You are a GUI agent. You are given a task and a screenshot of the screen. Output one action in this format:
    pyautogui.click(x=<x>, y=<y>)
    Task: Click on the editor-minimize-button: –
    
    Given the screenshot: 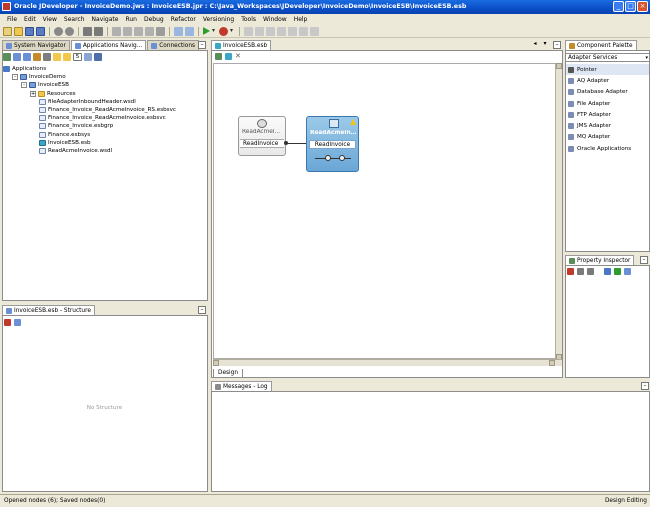 What is the action you would take?
    pyautogui.click(x=557, y=45)
    